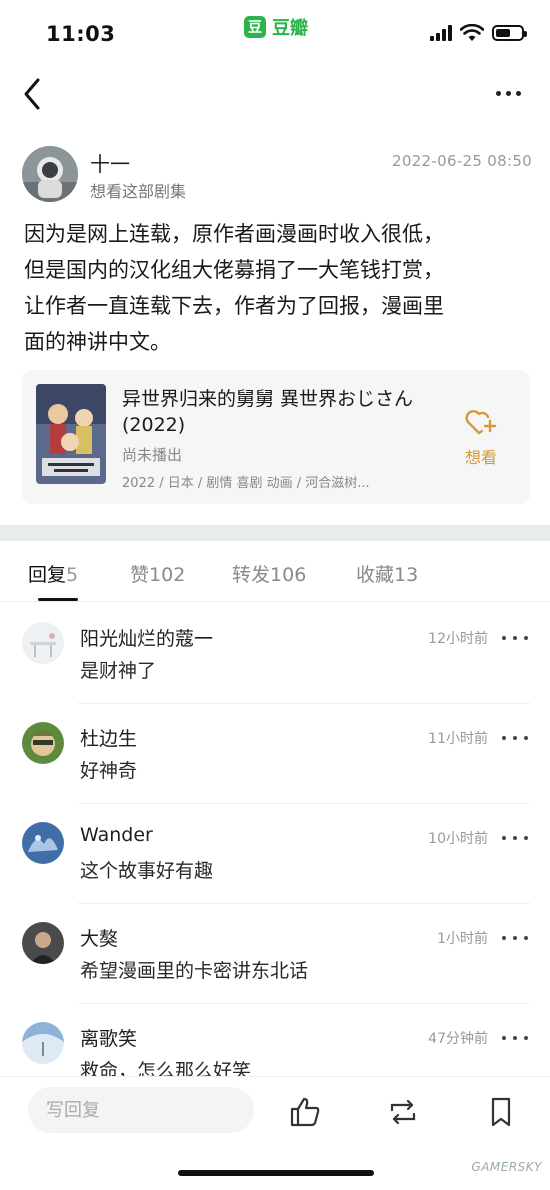 This screenshot has width=550, height=1190. I want to click on repost-button, so click(403, 1112).